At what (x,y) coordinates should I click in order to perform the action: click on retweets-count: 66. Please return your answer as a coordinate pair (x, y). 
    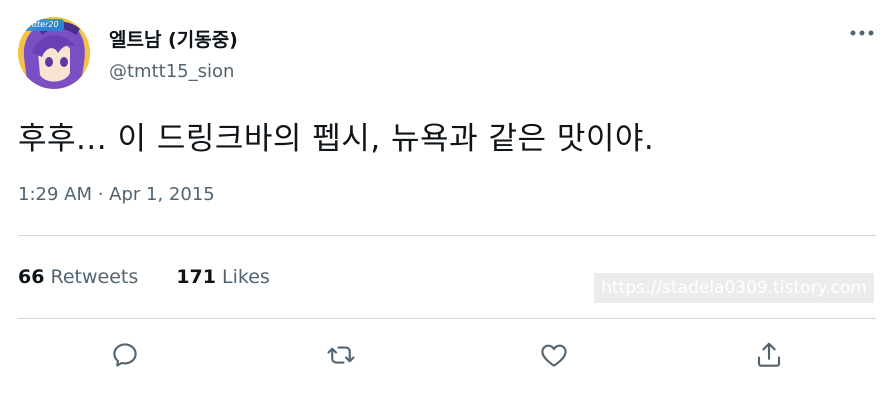
    Looking at the image, I should click on (31, 277).